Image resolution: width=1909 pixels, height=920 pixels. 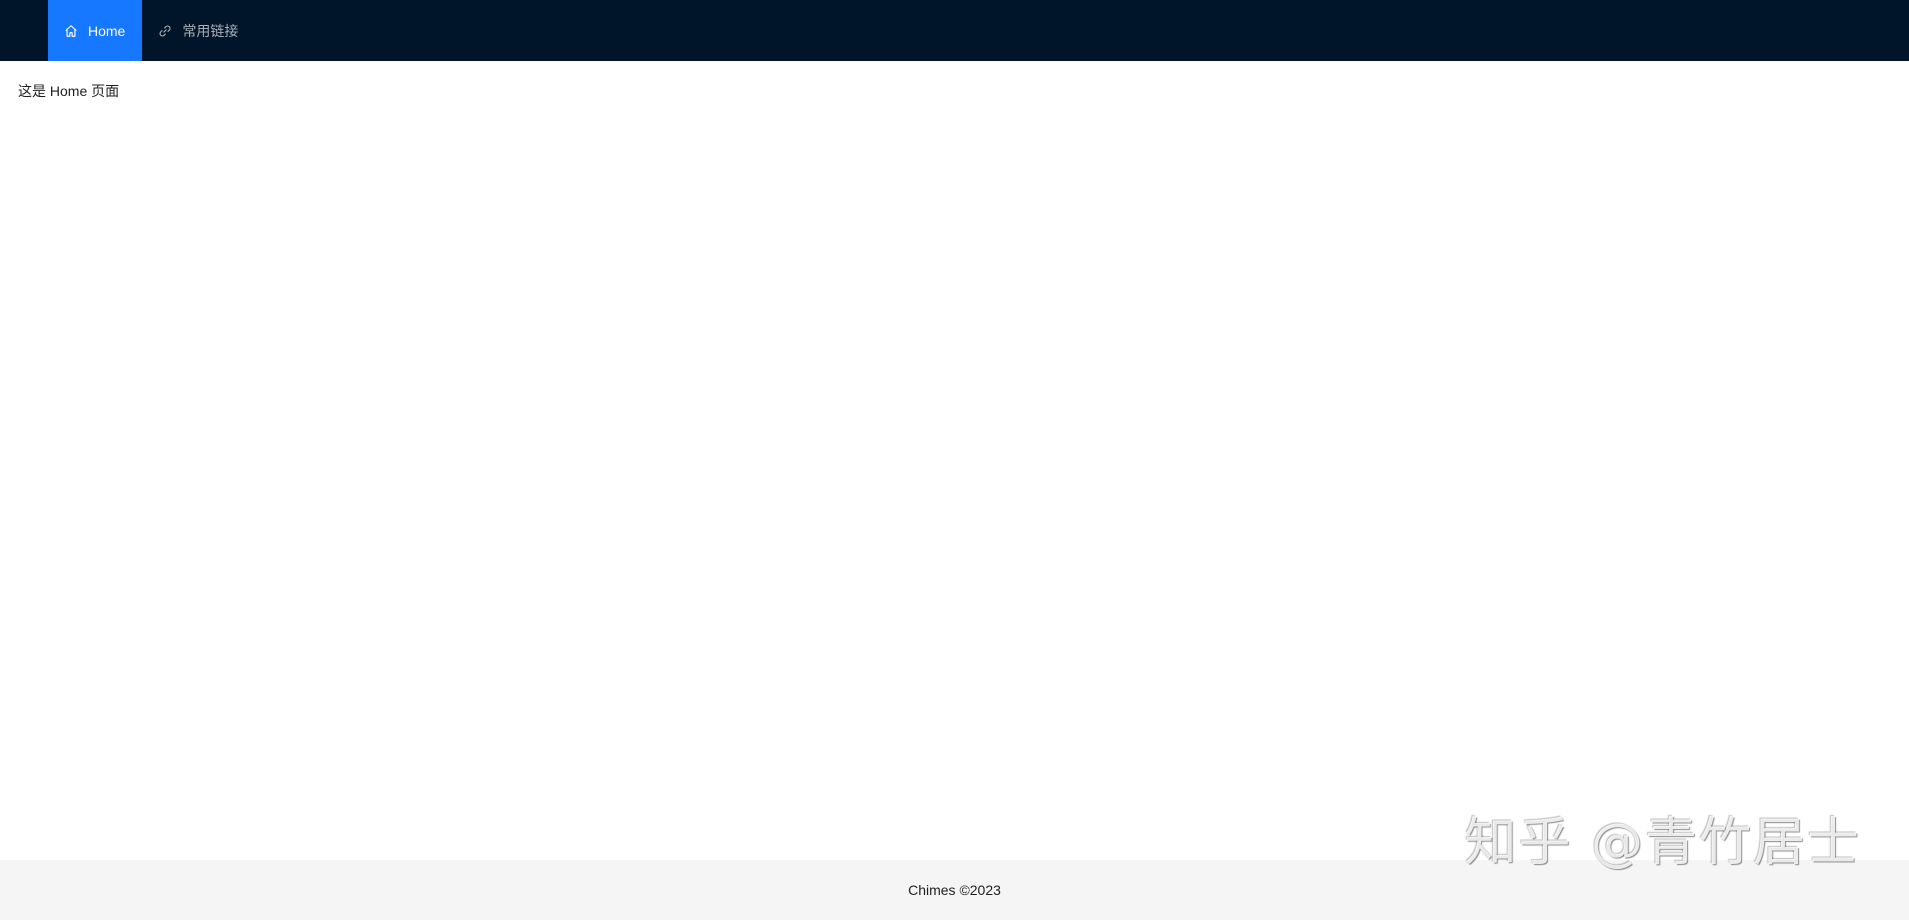 What do you see at coordinates (107, 30) in the screenshot?
I see `menu-item-home-label: Home` at bounding box center [107, 30].